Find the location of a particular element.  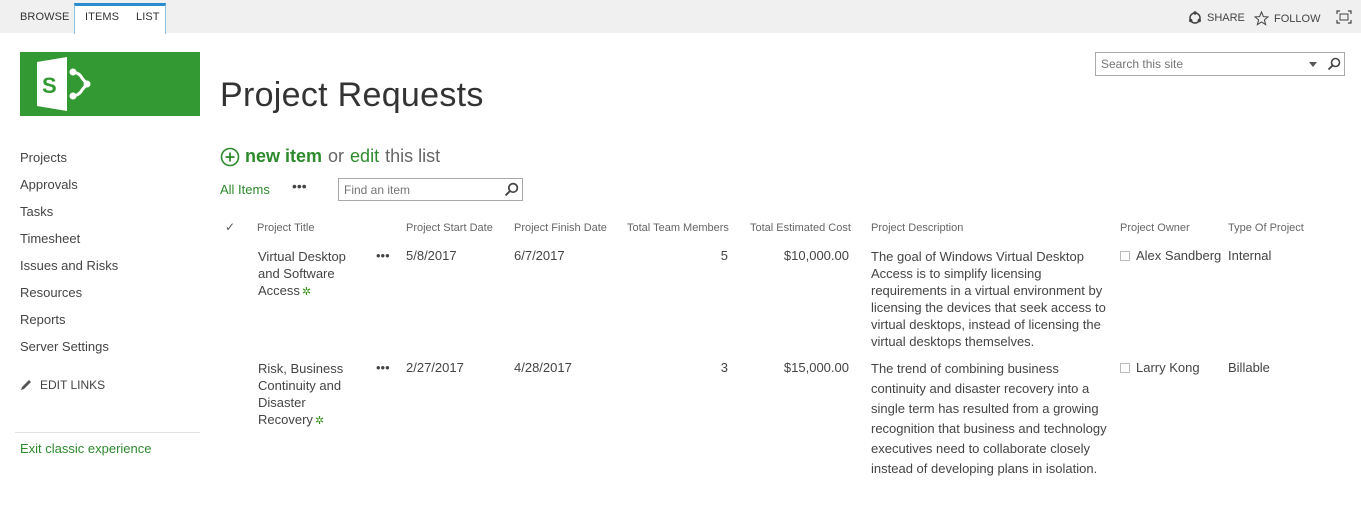

project-title-cell: Virtual Desktop and Software Access ✲ is located at coordinates (303, 274).